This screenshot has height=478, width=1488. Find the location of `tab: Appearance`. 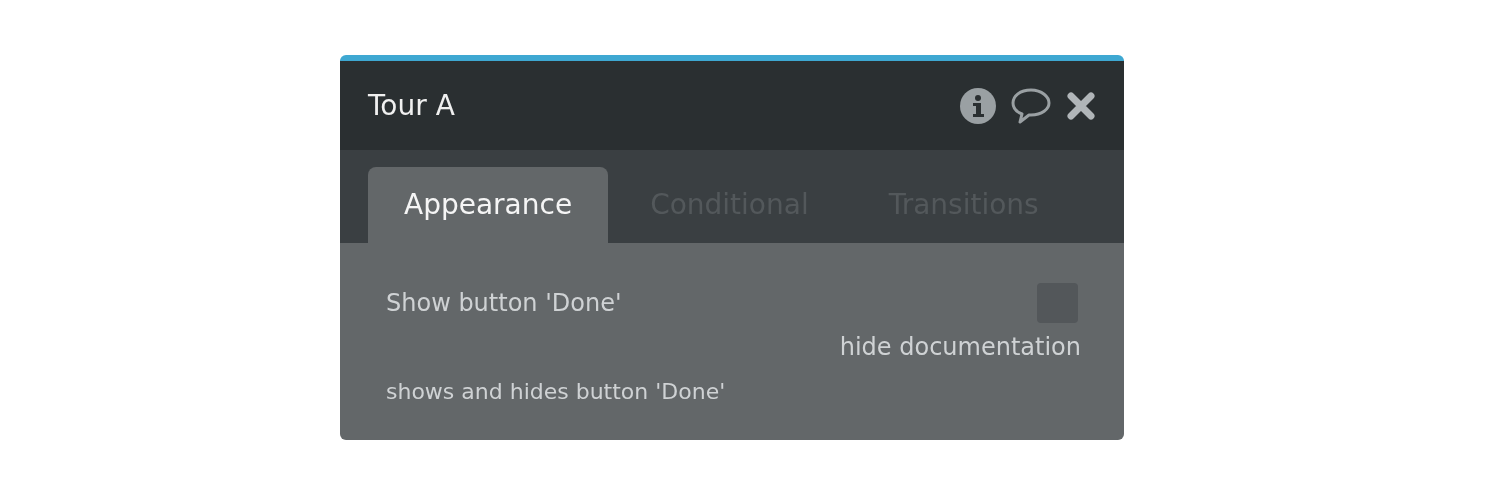

tab: Appearance is located at coordinates (488, 205).